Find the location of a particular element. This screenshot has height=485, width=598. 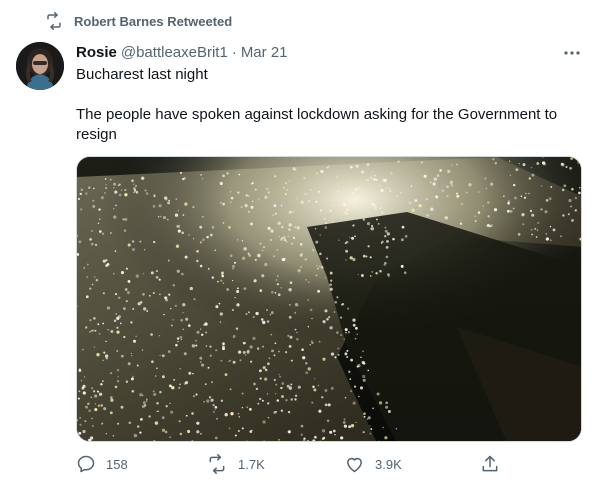

like-button: 3.9K is located at coordinates (373, 464).